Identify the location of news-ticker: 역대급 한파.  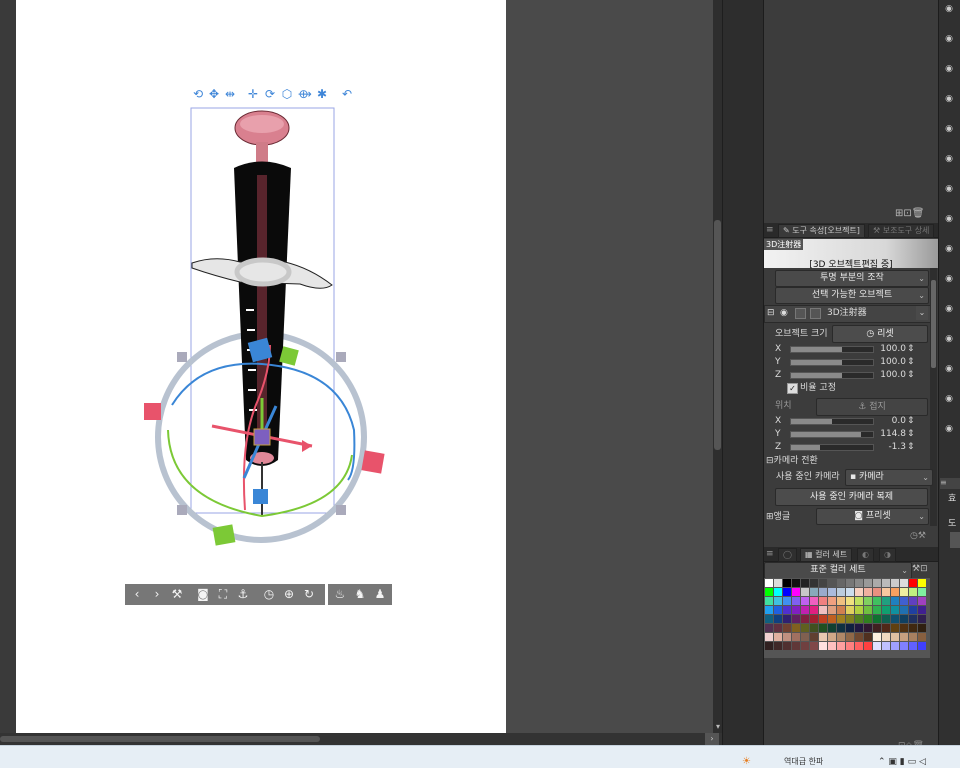
(803, 762).